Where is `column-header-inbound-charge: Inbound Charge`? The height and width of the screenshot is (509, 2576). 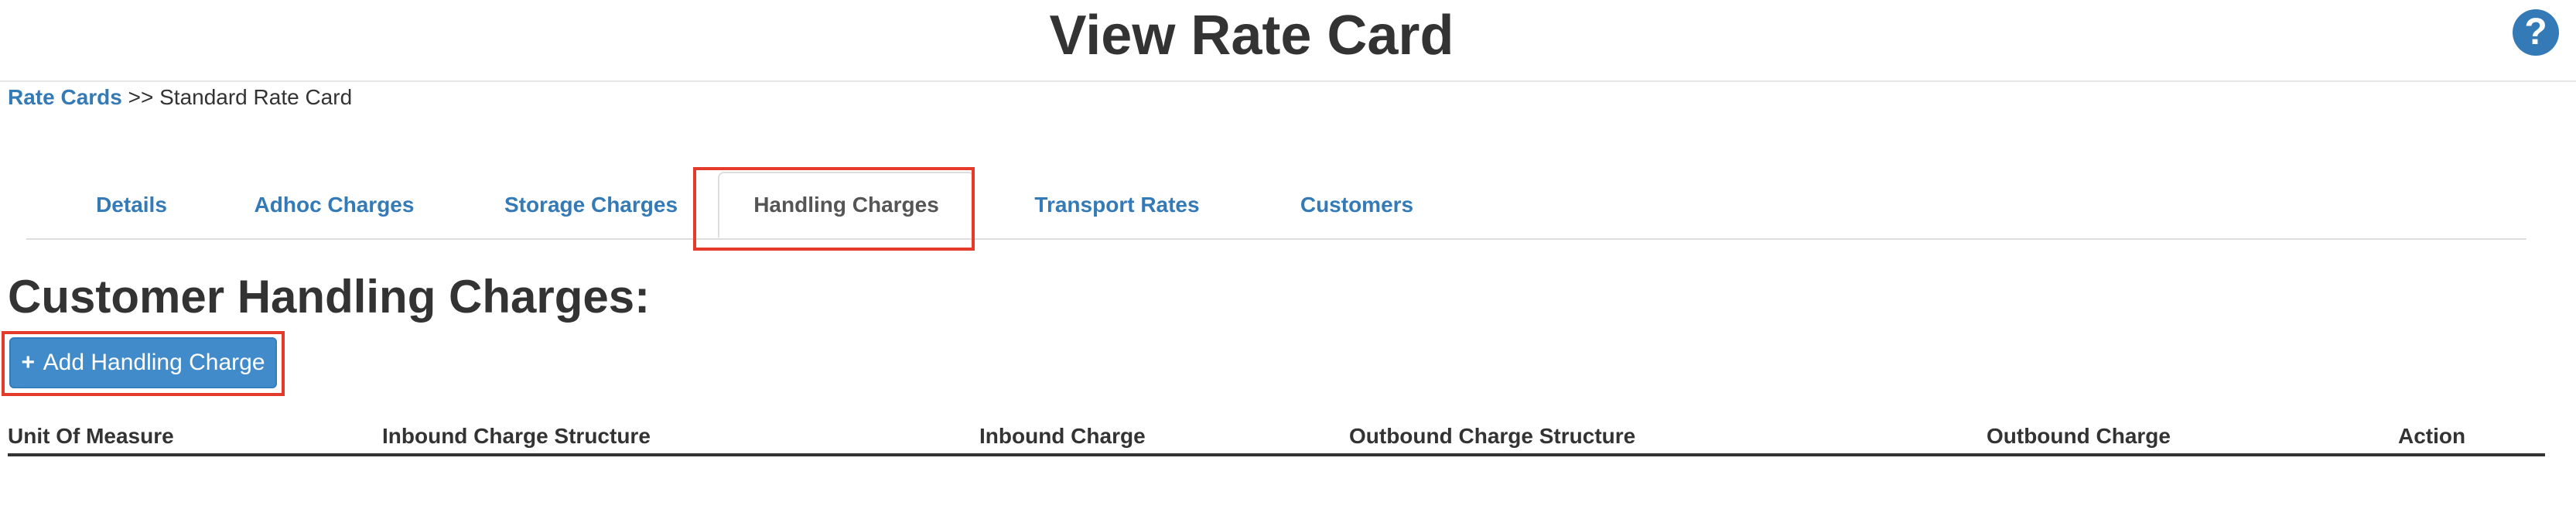
column-header-inbound-charge: Inbound Charge is located at coordinates (1062, 436).